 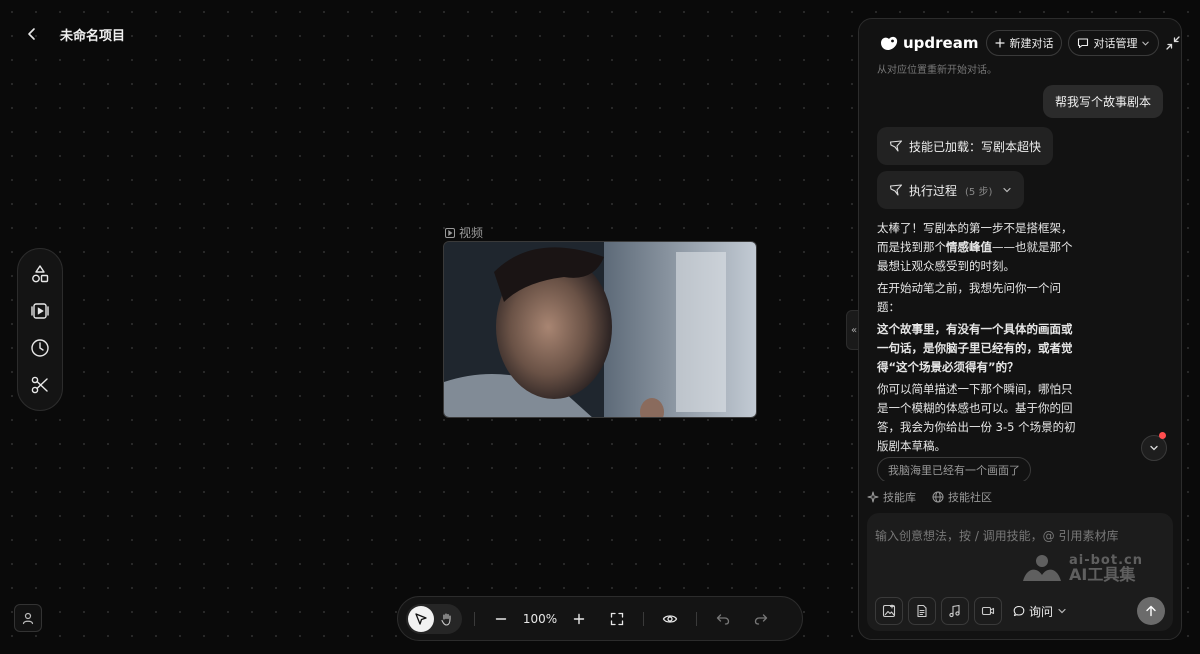 I want to click on input-toolbar: 询问, so click(x=971, y=611).